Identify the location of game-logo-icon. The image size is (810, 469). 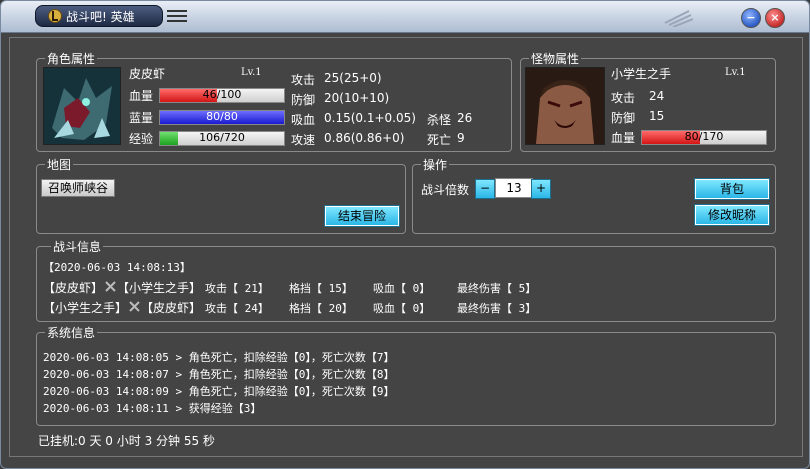
(55, 16).